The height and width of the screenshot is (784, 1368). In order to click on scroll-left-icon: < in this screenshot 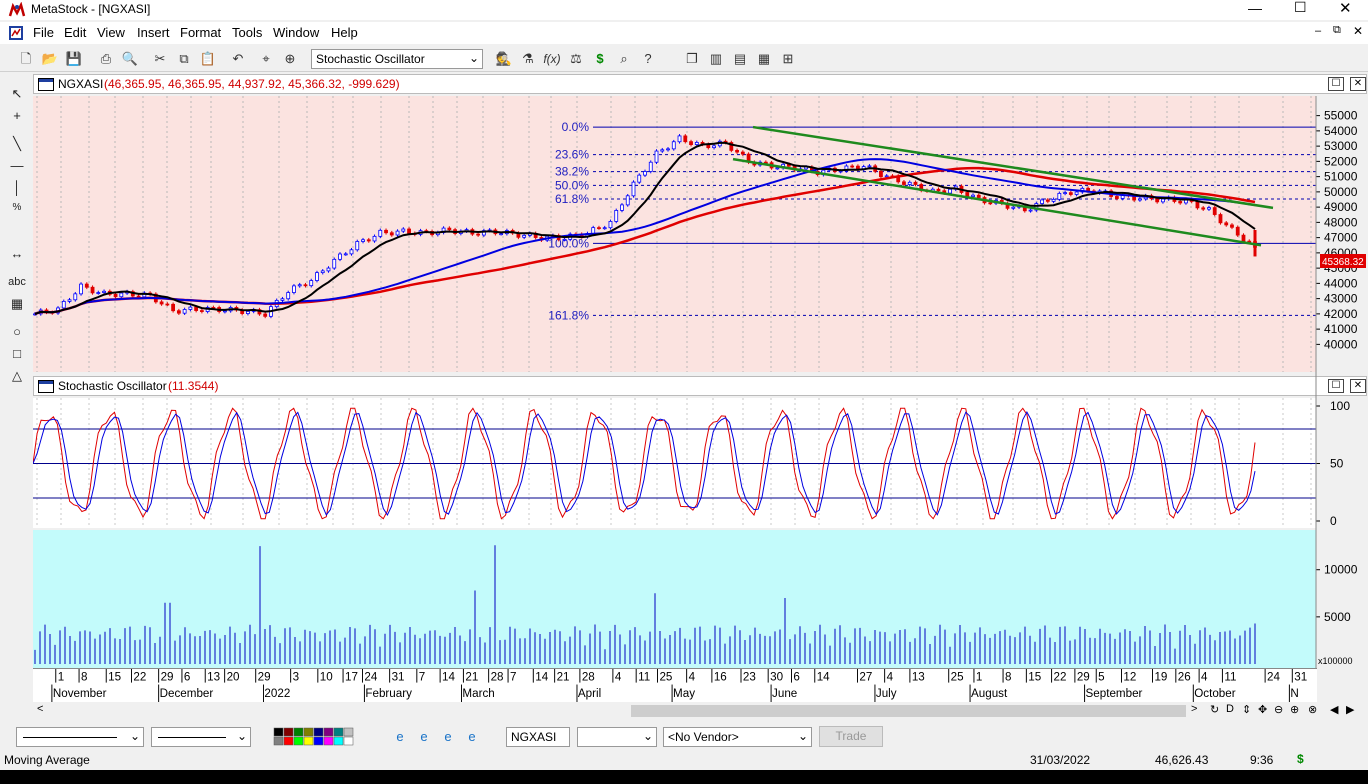, I will do `click(40, 709)`.